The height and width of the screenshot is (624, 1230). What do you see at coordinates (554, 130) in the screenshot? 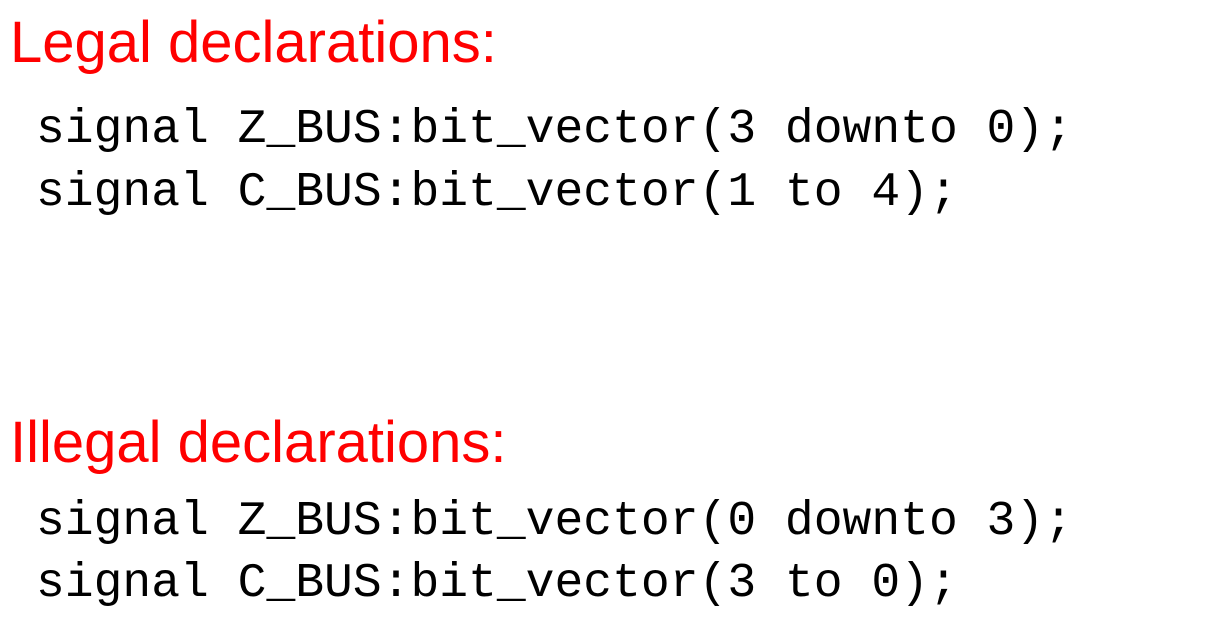
I see `legal-code-line: signal Z_BUS:bit_vector(3 downto 0);` at bounding box center [554, 130].